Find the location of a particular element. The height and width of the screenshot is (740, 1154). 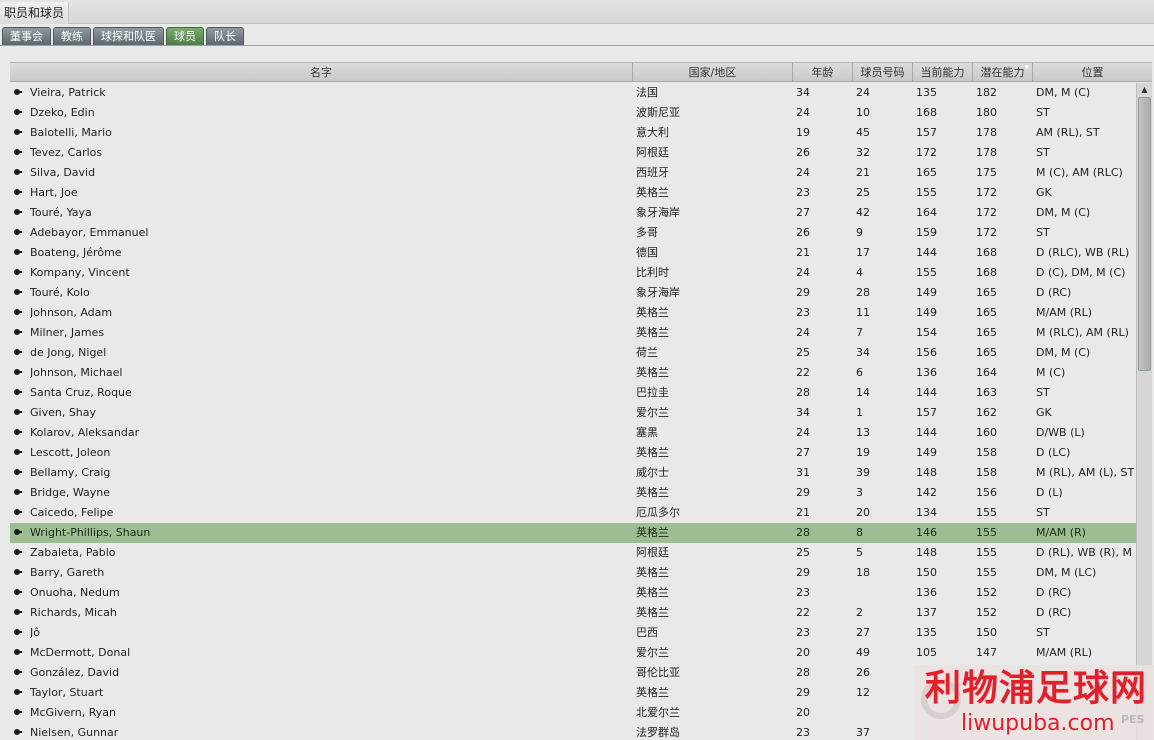

table-row: Touré, Yaya 象牙海岸 27 42 164 172 DM, M (C) is located at coordinates (573, 213).